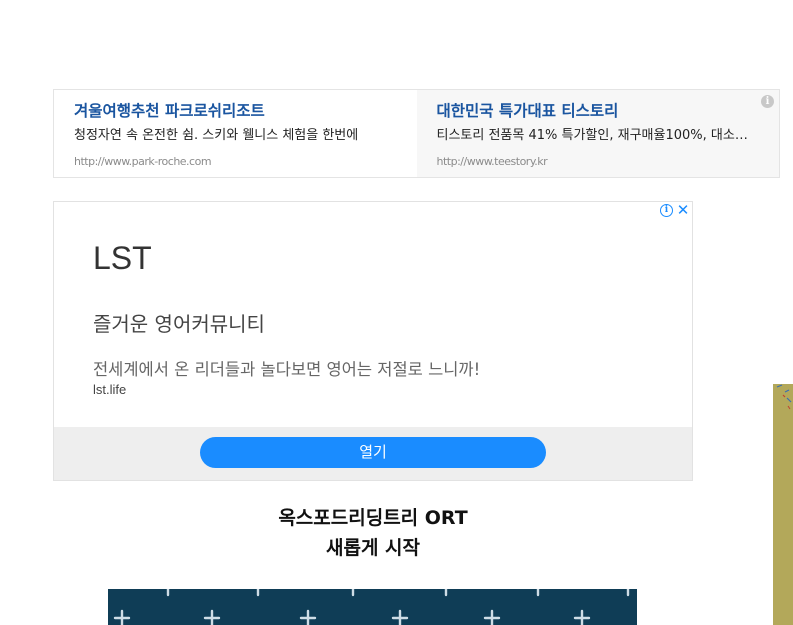 This screenshot has width=793, height=625. I want to click on text-ad-description: 티스토리 전품목 41% 특가할인, 재구매율100%, 대소량 구매 가능, so click(598, 136).